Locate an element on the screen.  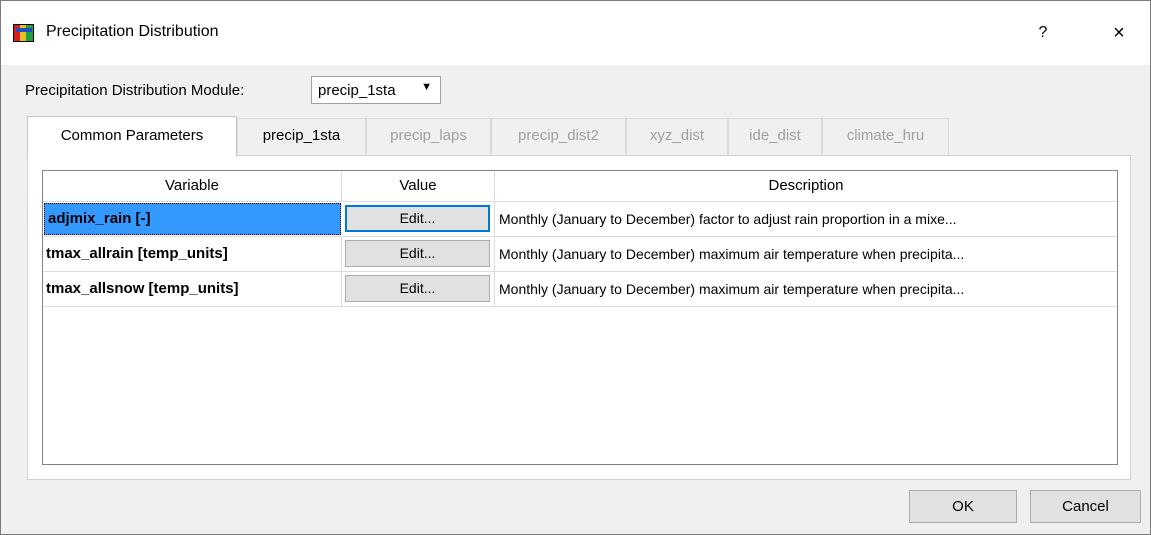
variable-cell: adjmix_rain [-] is located at coordinates (192, 219).